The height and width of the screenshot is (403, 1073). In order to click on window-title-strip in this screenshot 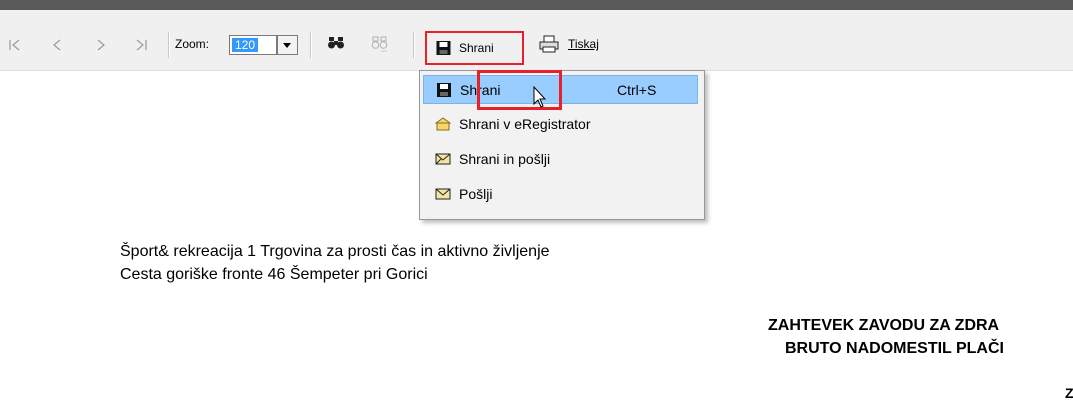, I will do `click(536, 5)`.